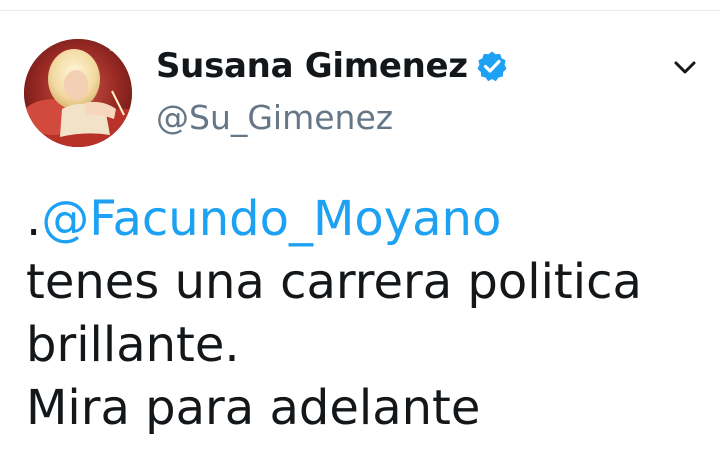  I want to click on tweet-line-1: .@Facundo_Moyano, so click(366, 219).